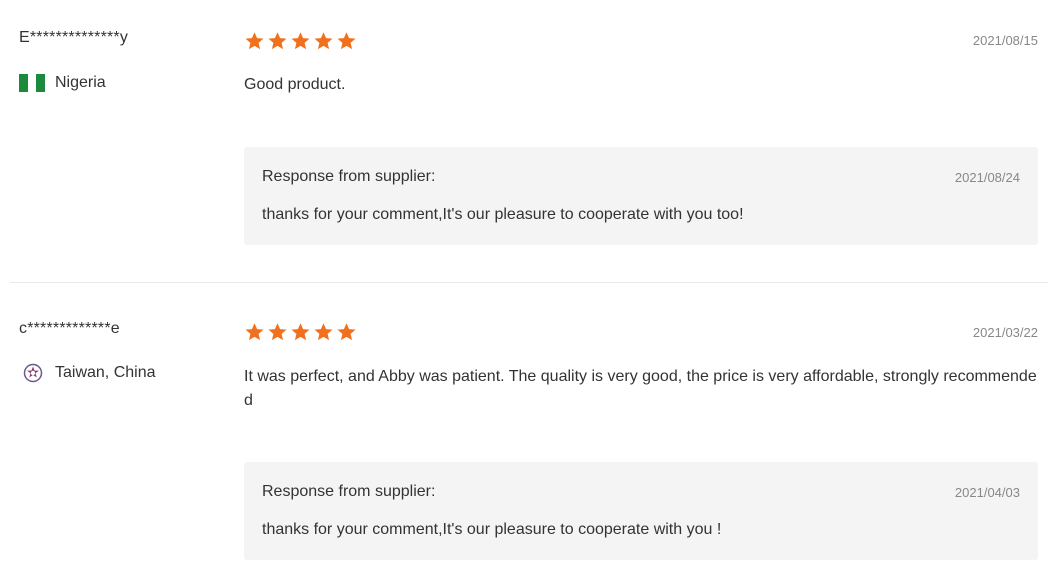 The height and width of the screenshot is (572, 1058). I want to click on review-date: 2021/03/22, so click(1005, 332).